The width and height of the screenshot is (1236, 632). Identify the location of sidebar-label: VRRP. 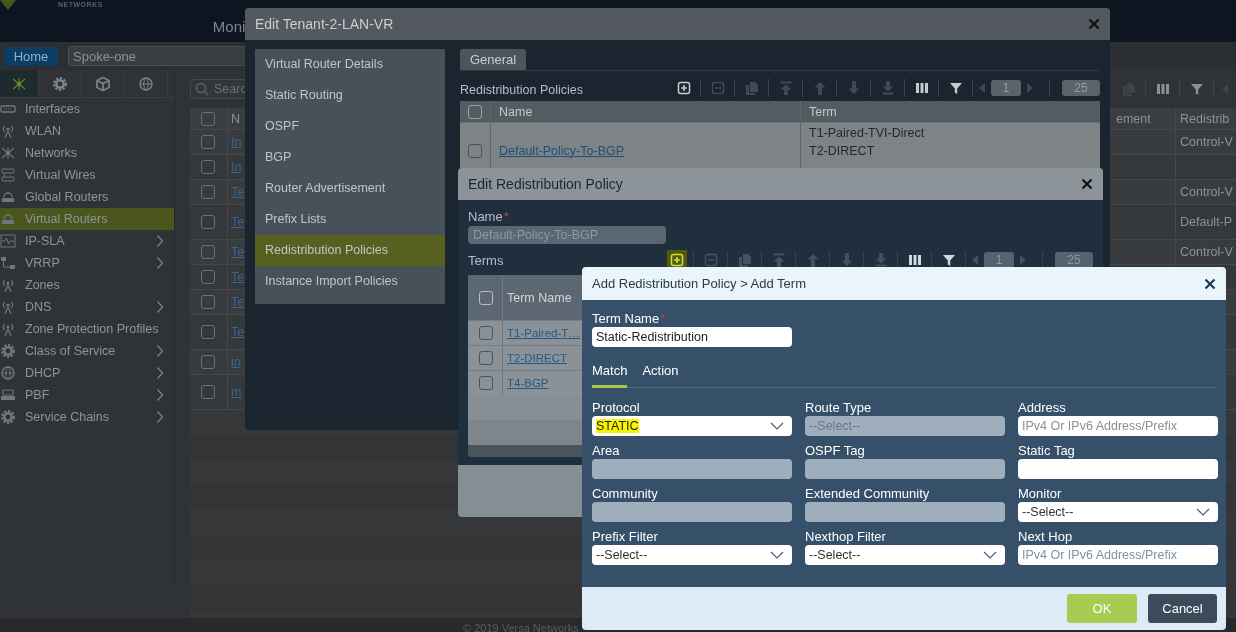
(42, 263).